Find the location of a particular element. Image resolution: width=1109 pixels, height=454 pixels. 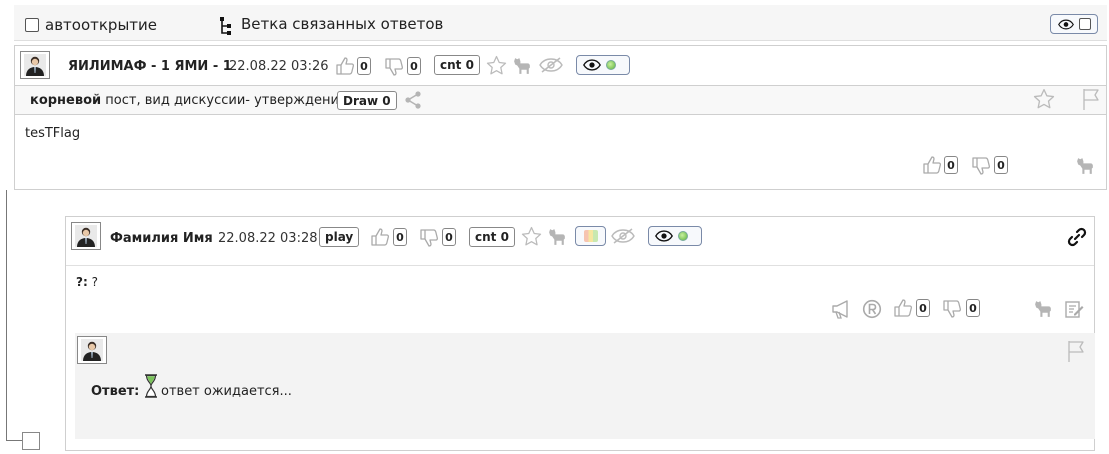

registered-icon is located at coordinates (872, 309).